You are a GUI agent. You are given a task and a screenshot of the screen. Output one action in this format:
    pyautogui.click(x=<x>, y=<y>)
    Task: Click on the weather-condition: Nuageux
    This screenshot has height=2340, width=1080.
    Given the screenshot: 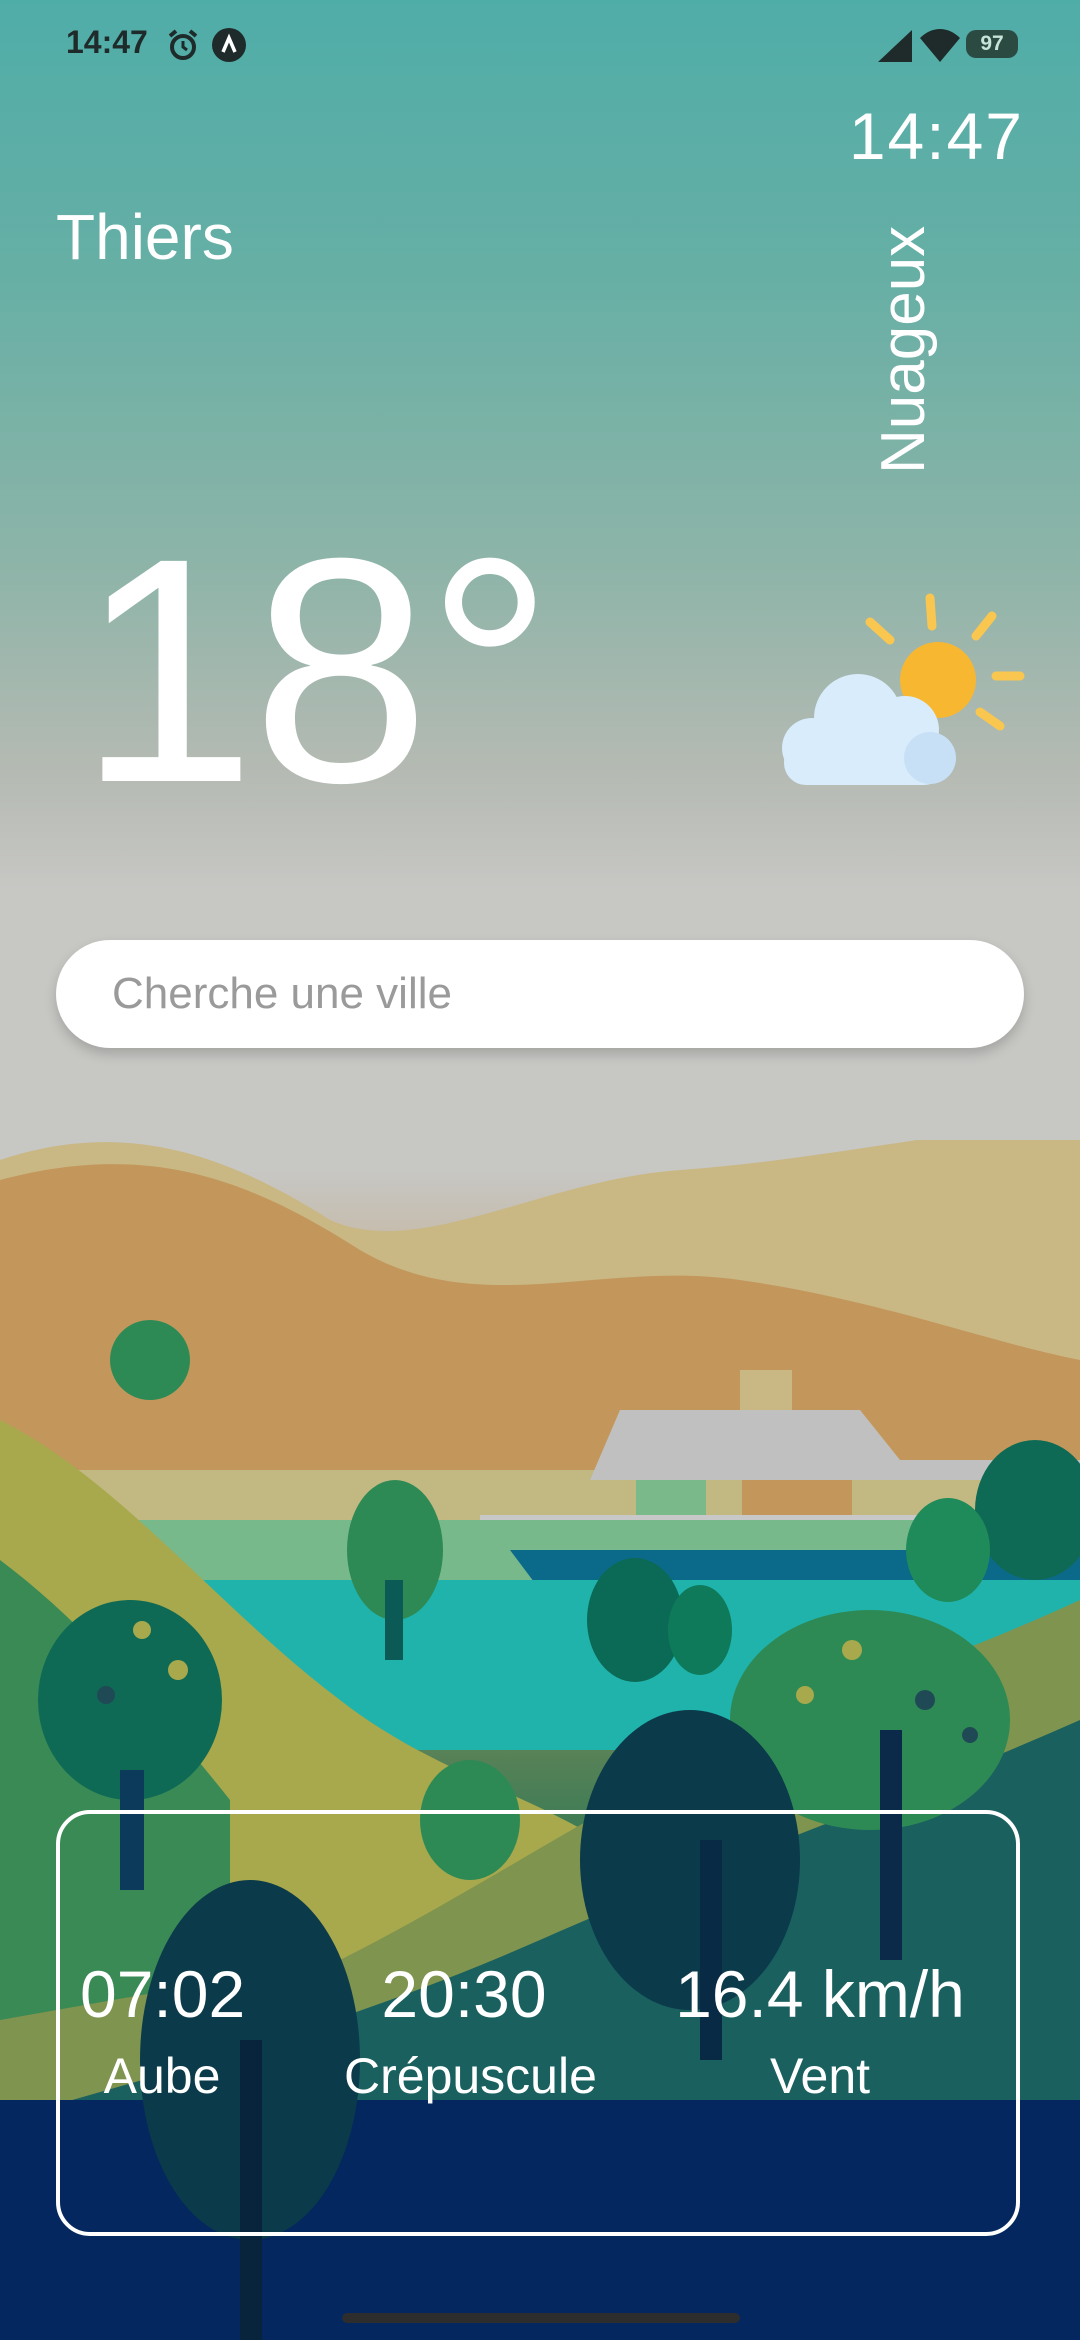 What is the action you would take?
    pyautogui.click(x=903, y=349)
    